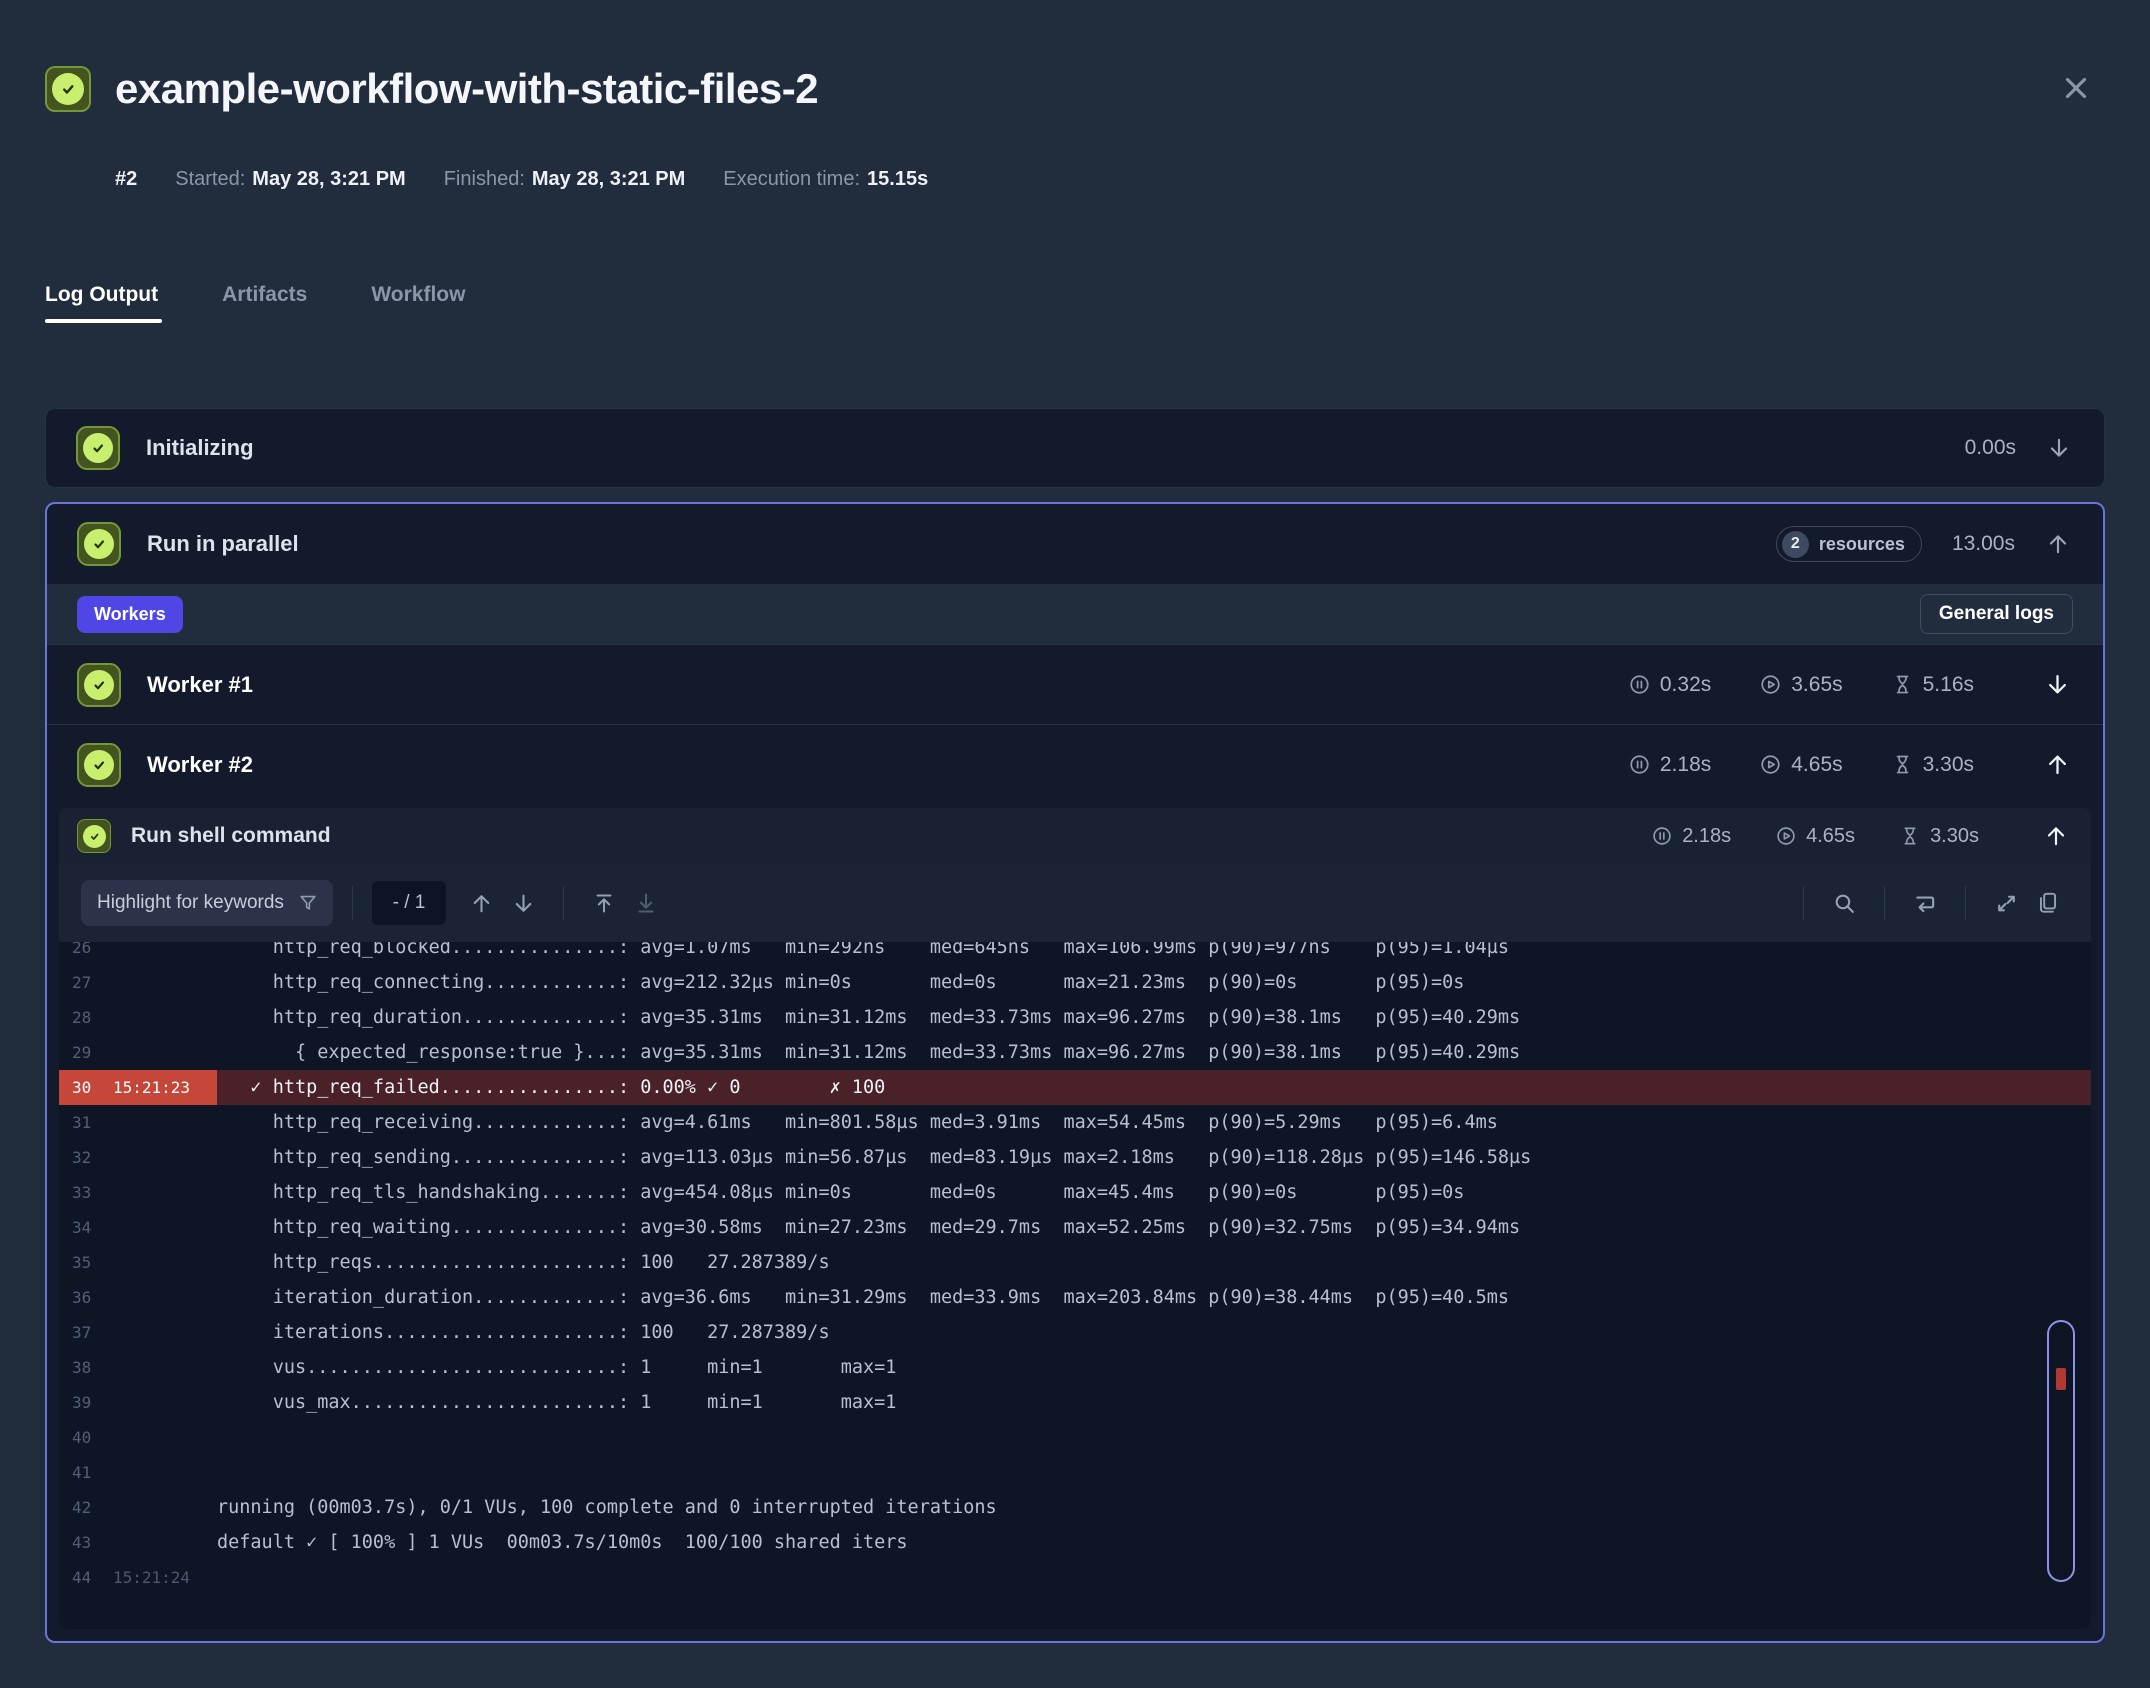 The height and width of the screenshot is (1688, 2150). What do you see at coordinates (1075, 303) in the screenshot?
I see `tab-bar: Log Output Artifacts Workflow` at bounding box center [1075, 303].